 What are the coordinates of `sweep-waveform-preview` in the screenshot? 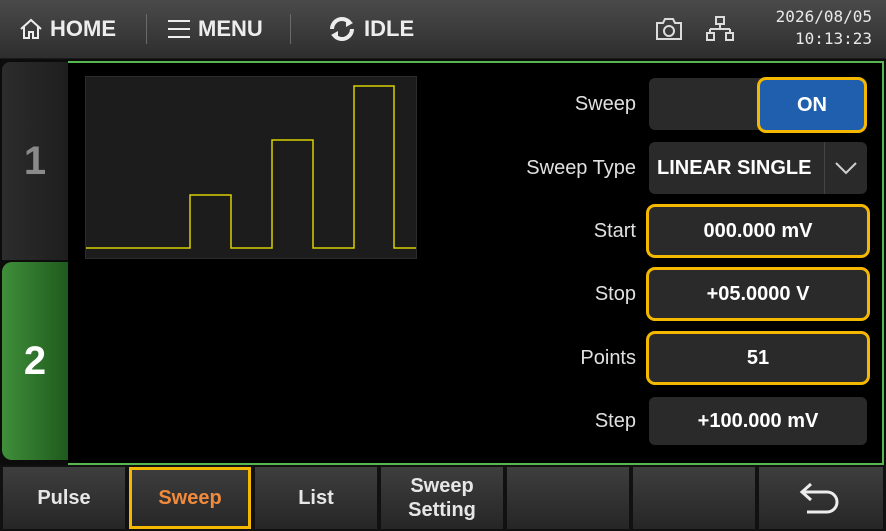 It's located at (251, 167).